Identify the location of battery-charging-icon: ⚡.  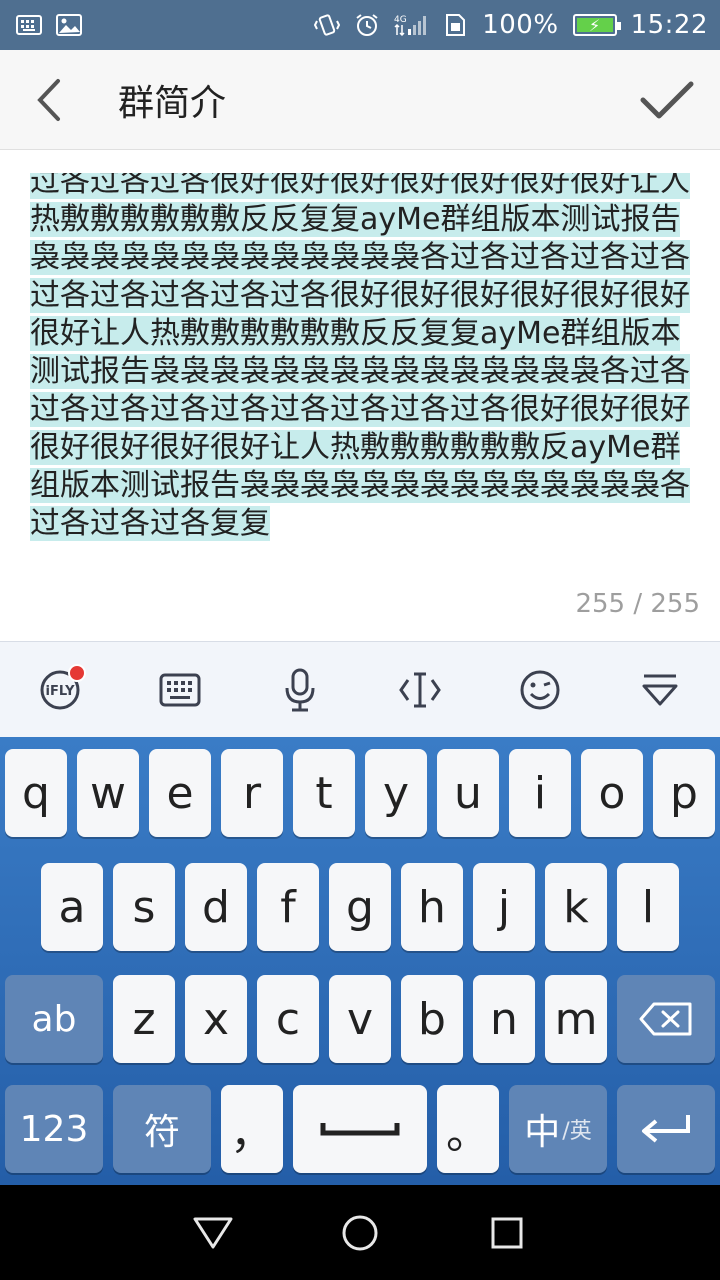
(596, 25).